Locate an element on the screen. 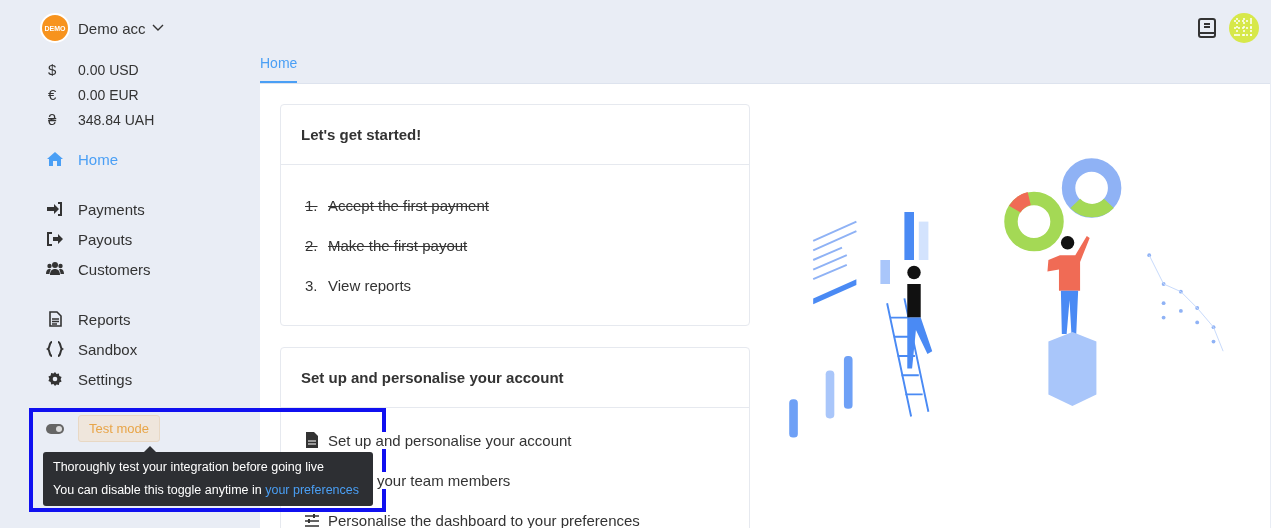  balance-amount: 348.84 UAH is located at coordinates (116, 119).